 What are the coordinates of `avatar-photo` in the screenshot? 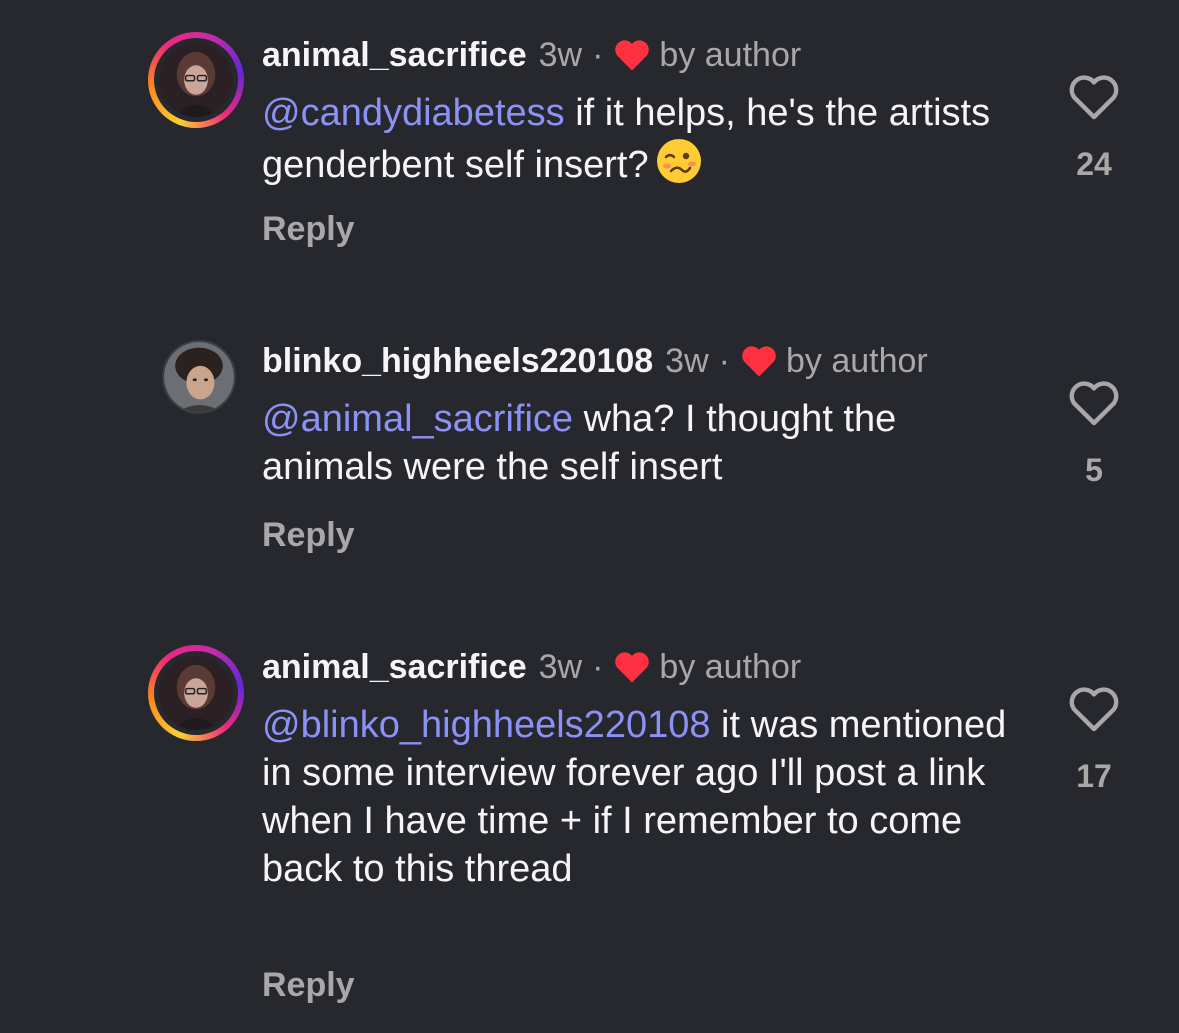 It's located at (196, 693).